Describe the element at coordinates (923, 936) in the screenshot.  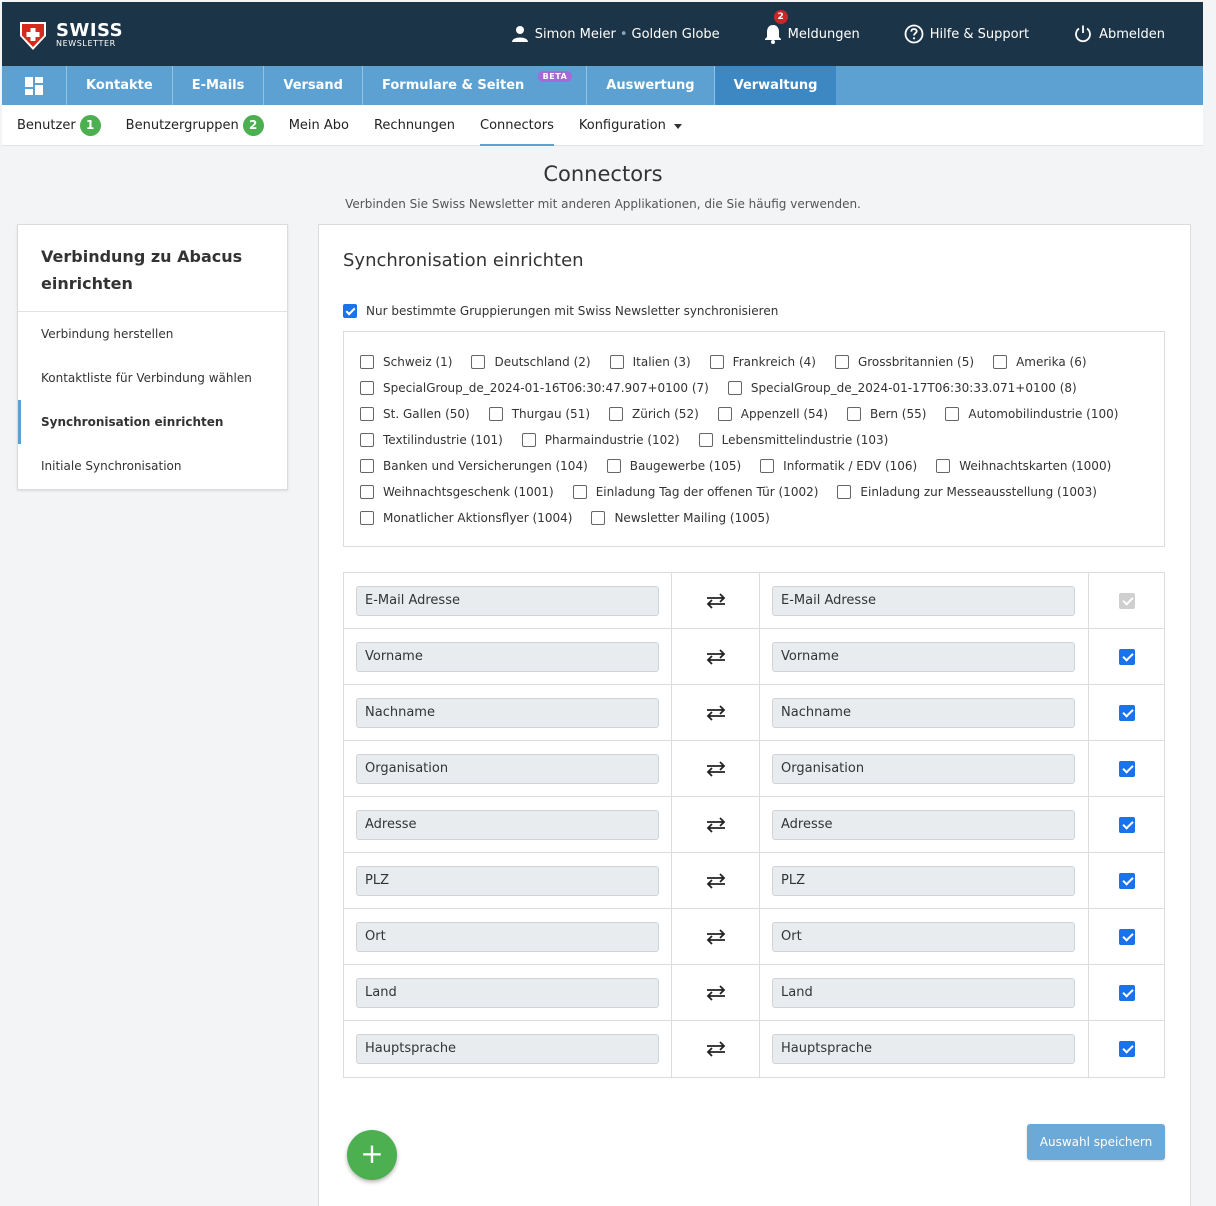
I see `target-field: Ort` at that location.